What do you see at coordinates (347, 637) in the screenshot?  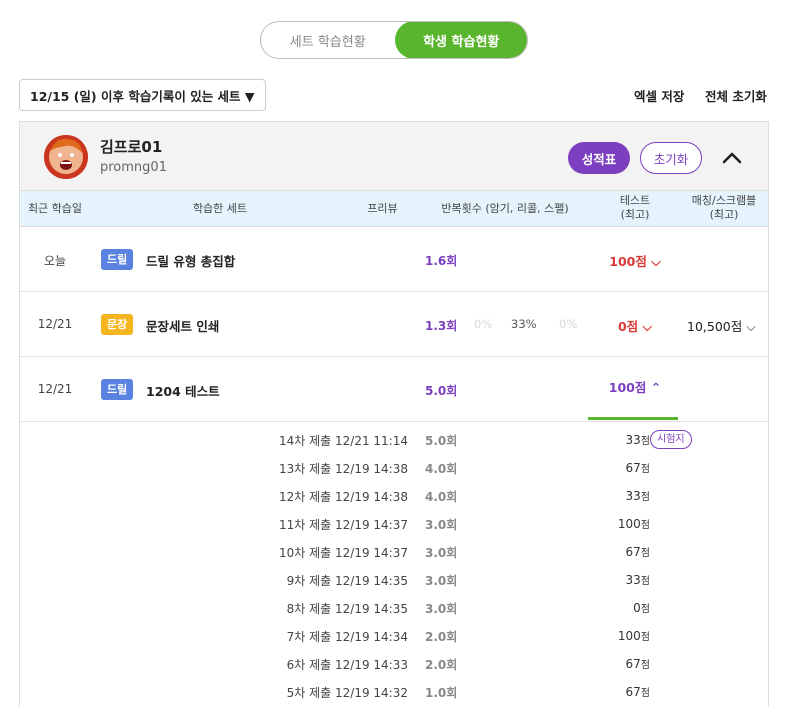 I see `submission-label: 7차 제출 12/19 14:34` at bounding box center [347, 637].